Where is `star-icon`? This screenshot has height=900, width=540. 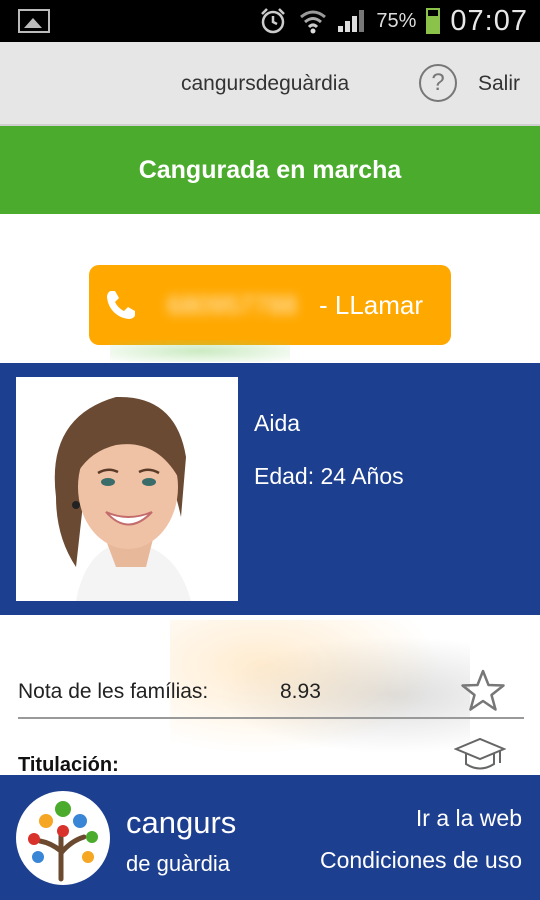
star-icon is located at coordinates (483, 690).